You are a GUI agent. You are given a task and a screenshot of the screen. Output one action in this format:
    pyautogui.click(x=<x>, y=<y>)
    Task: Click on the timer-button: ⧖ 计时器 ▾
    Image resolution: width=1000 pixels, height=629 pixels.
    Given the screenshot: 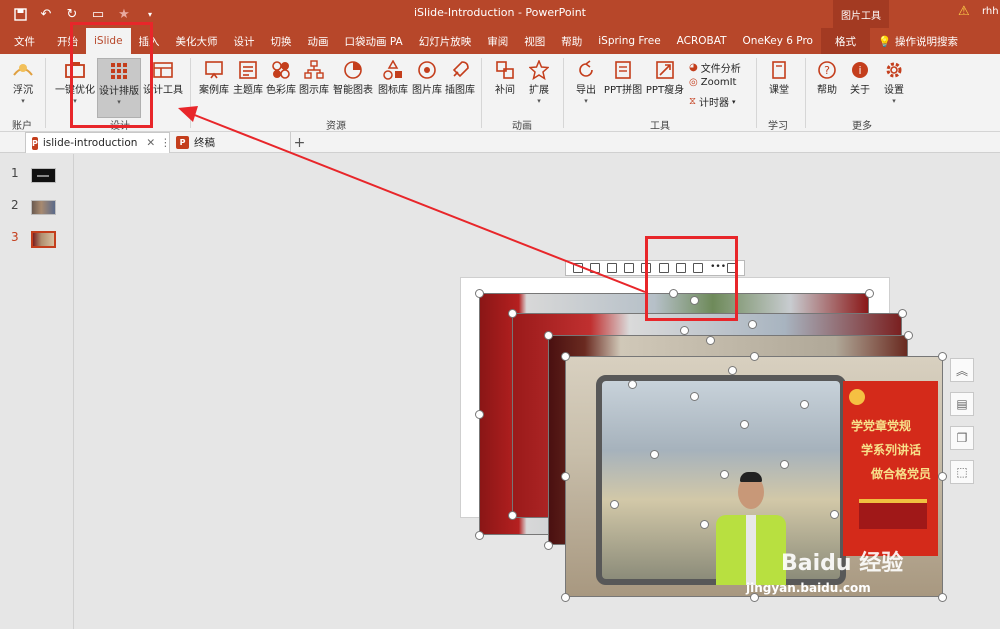 What is the action you would take?
    pyautogui.click(x=712, y=101)
    